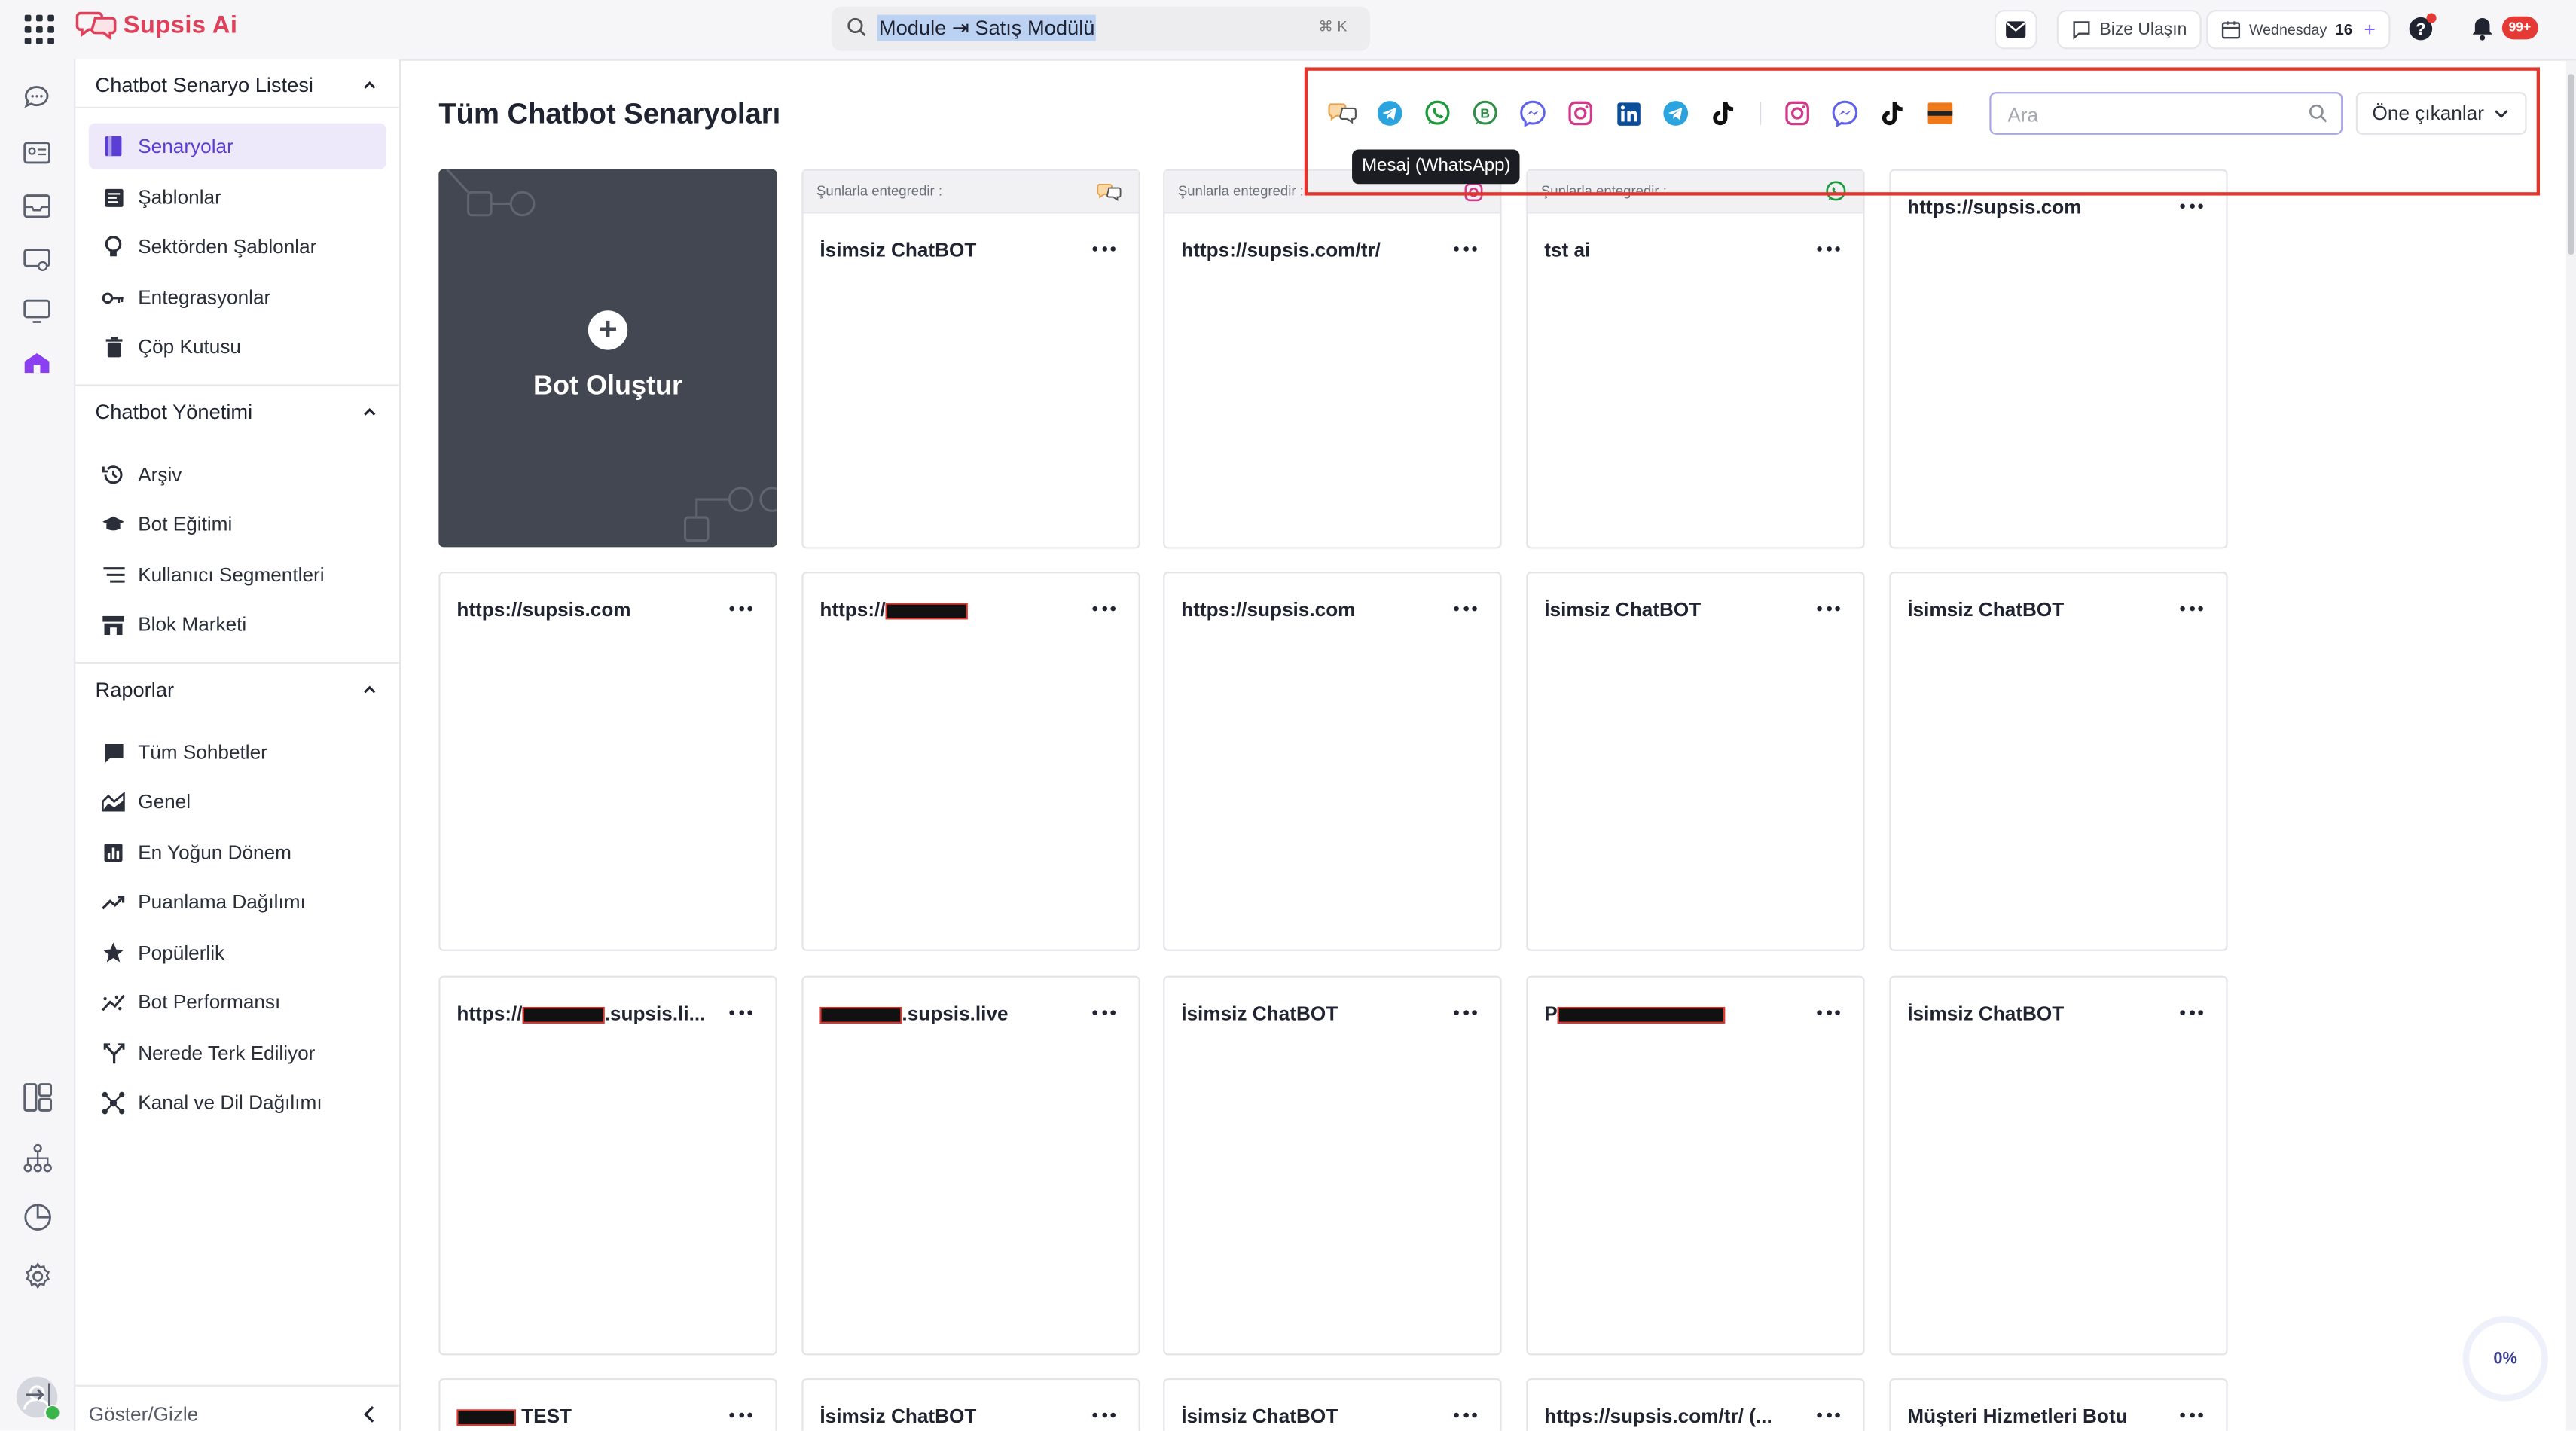  What do you see at coordinates (238, 624) in the screenshot?
I see `sidebar-item-blok-marketi: Blok Marketi` at bounding box center [238, 624].